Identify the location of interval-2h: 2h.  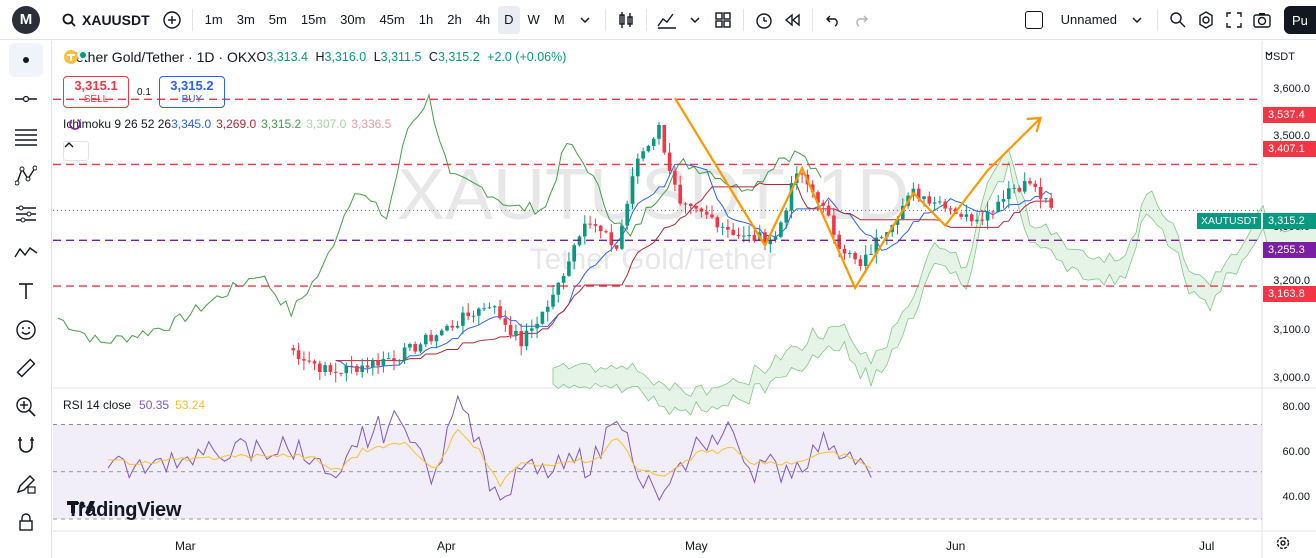
(454, 20).